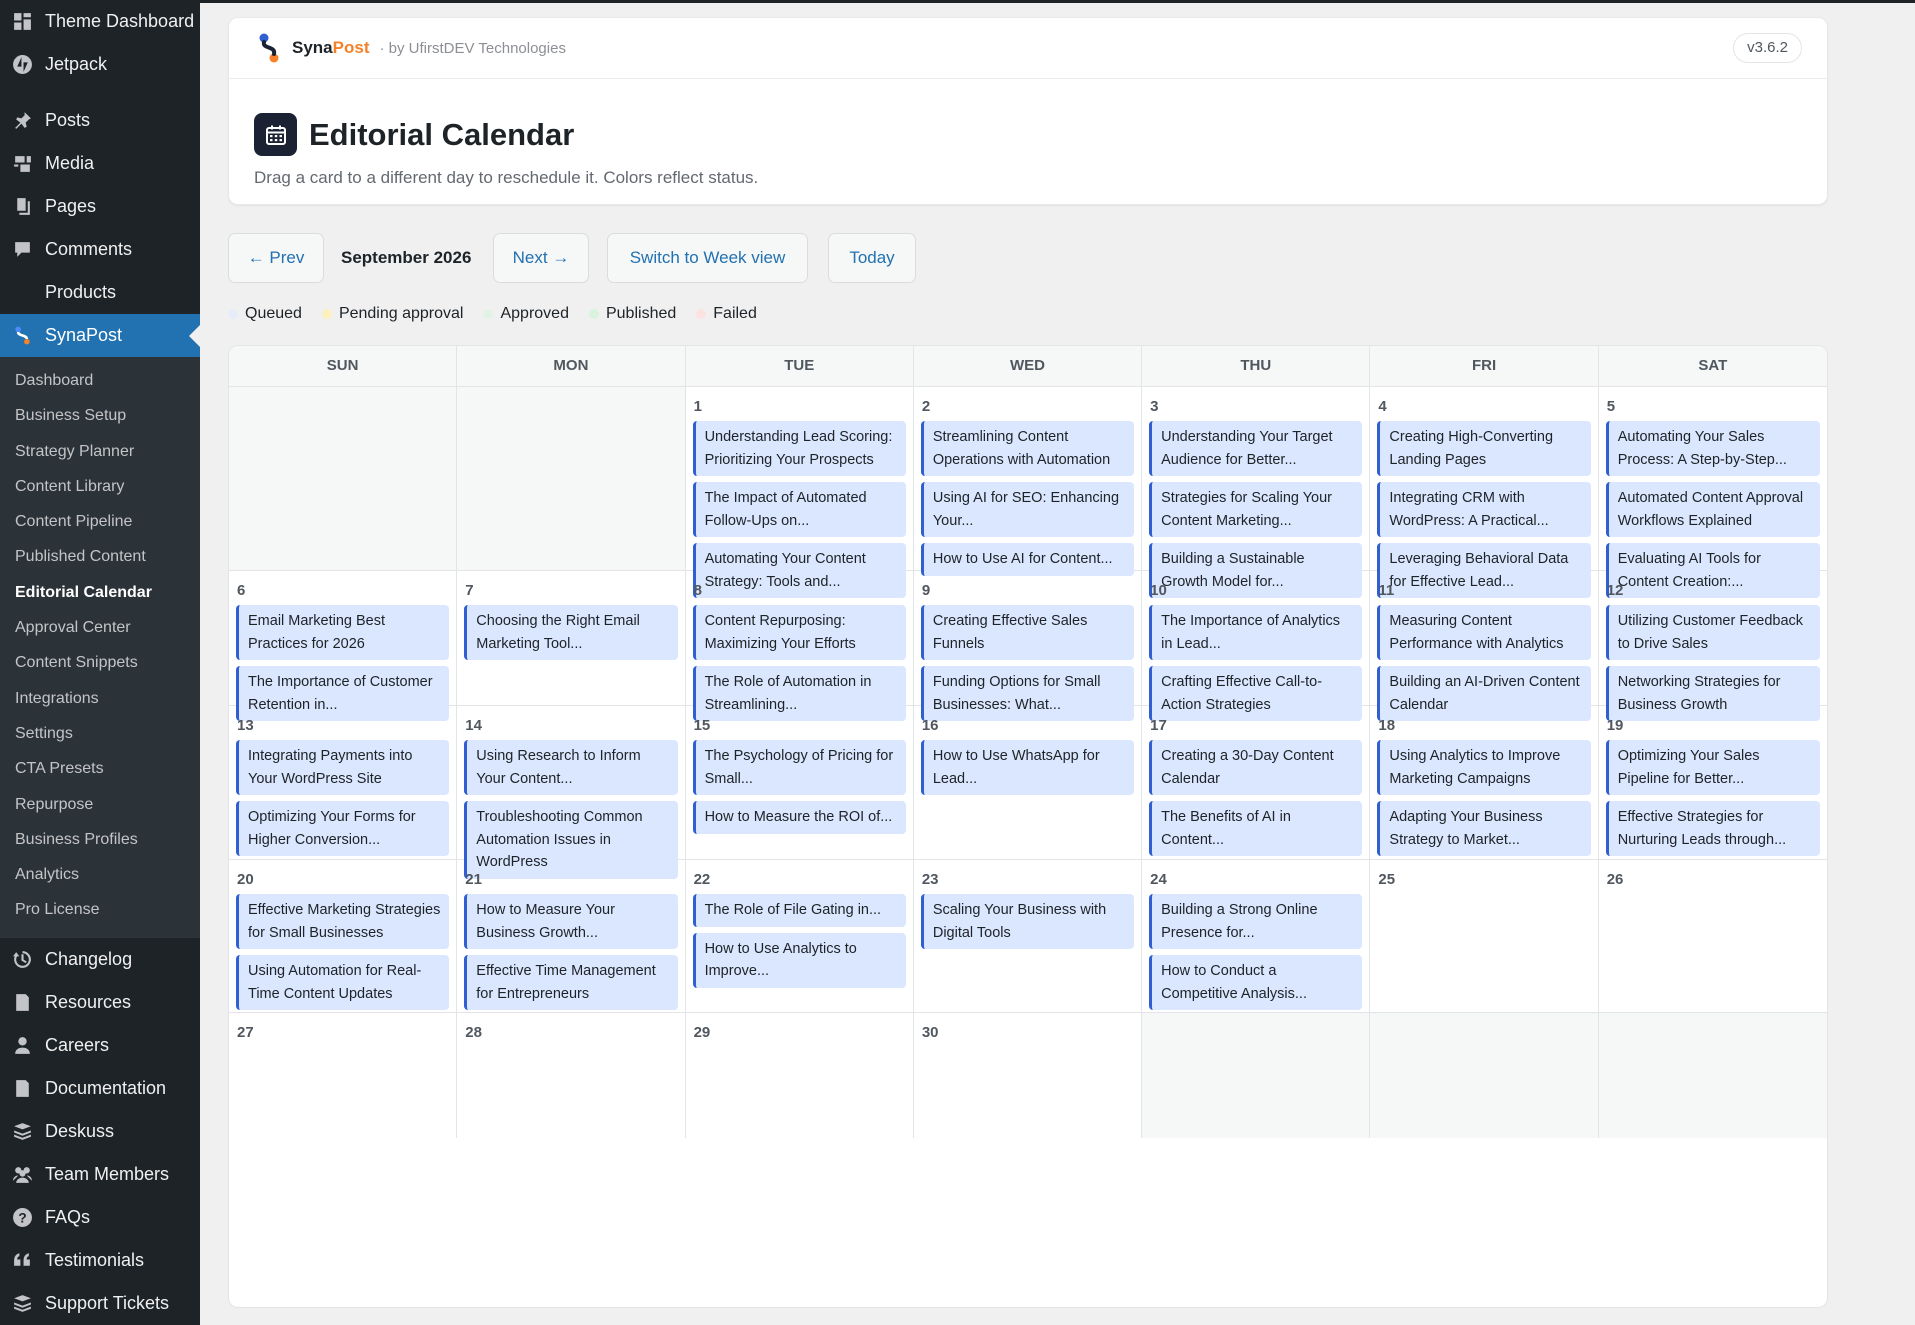  Describe the element at coordinates (100, 733) in the screenshot. I see `submenu-item-settings: Settings` at that location.